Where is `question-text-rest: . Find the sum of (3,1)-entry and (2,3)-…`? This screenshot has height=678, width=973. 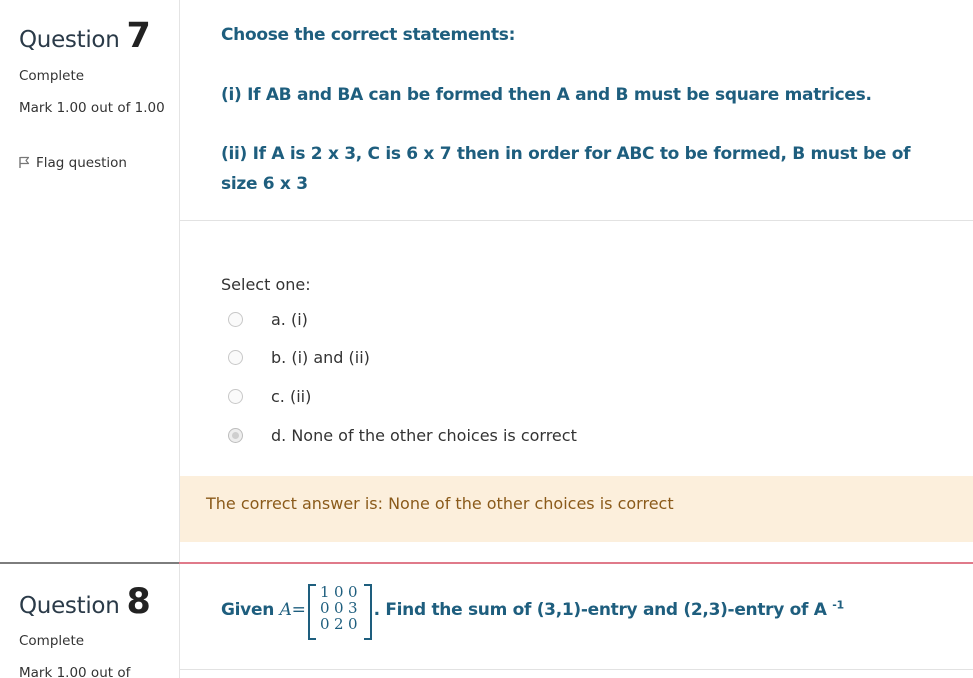 question-text-rest: . Find the sum of (3,1)-entry and (2,3)-… is located at coordinates (600, 610).